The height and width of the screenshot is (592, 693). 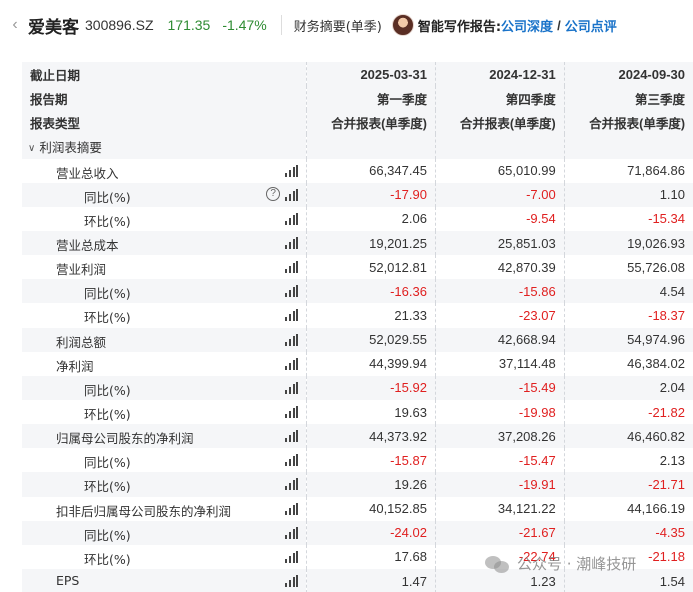 What do you see at coordinates (144, 511) in the screenshot?
I see `row-label: 扣非后归属母公司股东的净利润` at bounding box center [144, 511].